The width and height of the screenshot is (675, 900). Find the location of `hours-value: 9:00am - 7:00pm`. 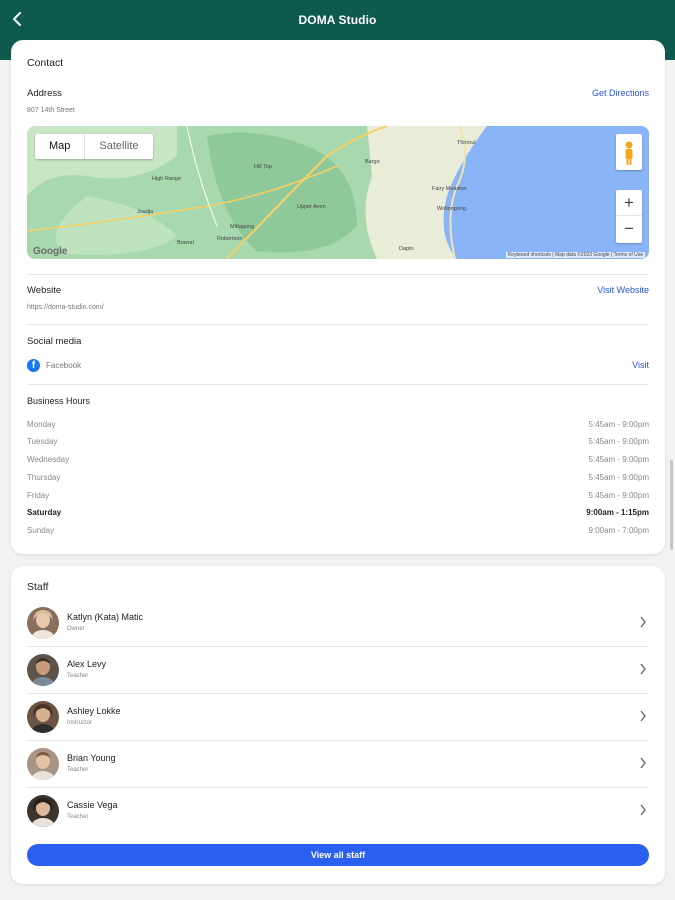

hours-value: 9:00am - 7:00pm is located at coordinates (618, 530).